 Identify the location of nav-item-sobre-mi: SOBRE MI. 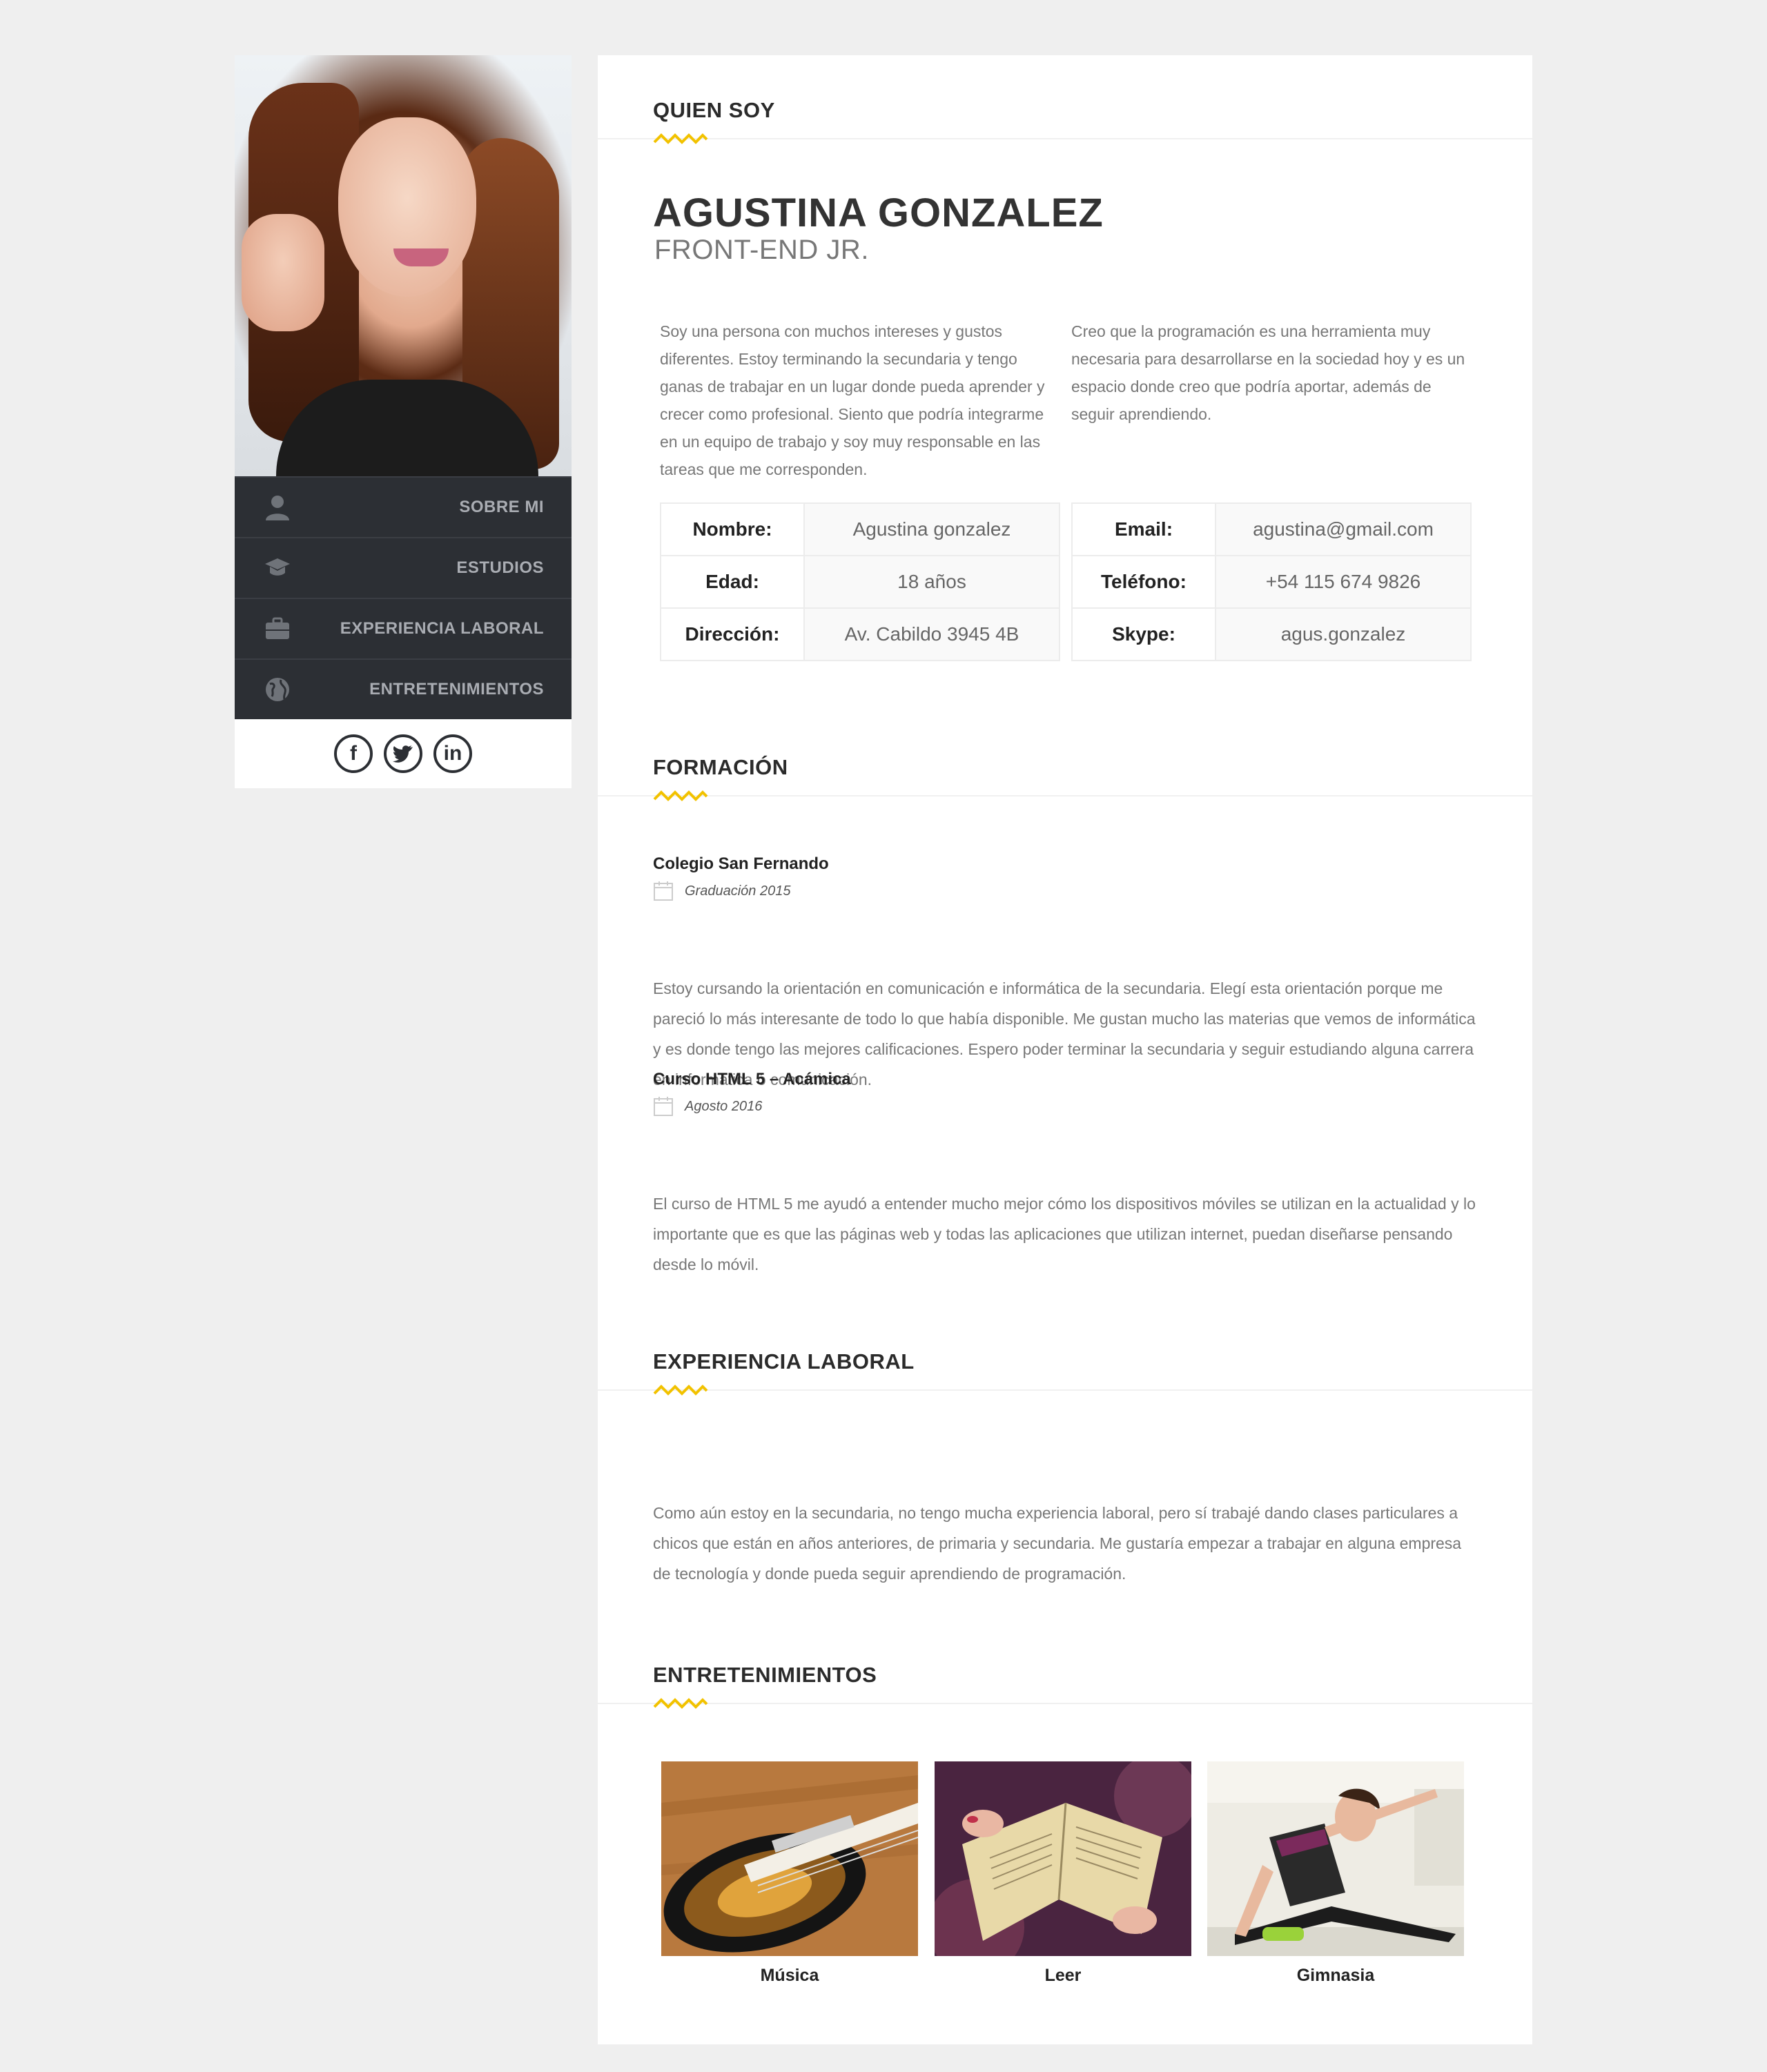
(403, 506).